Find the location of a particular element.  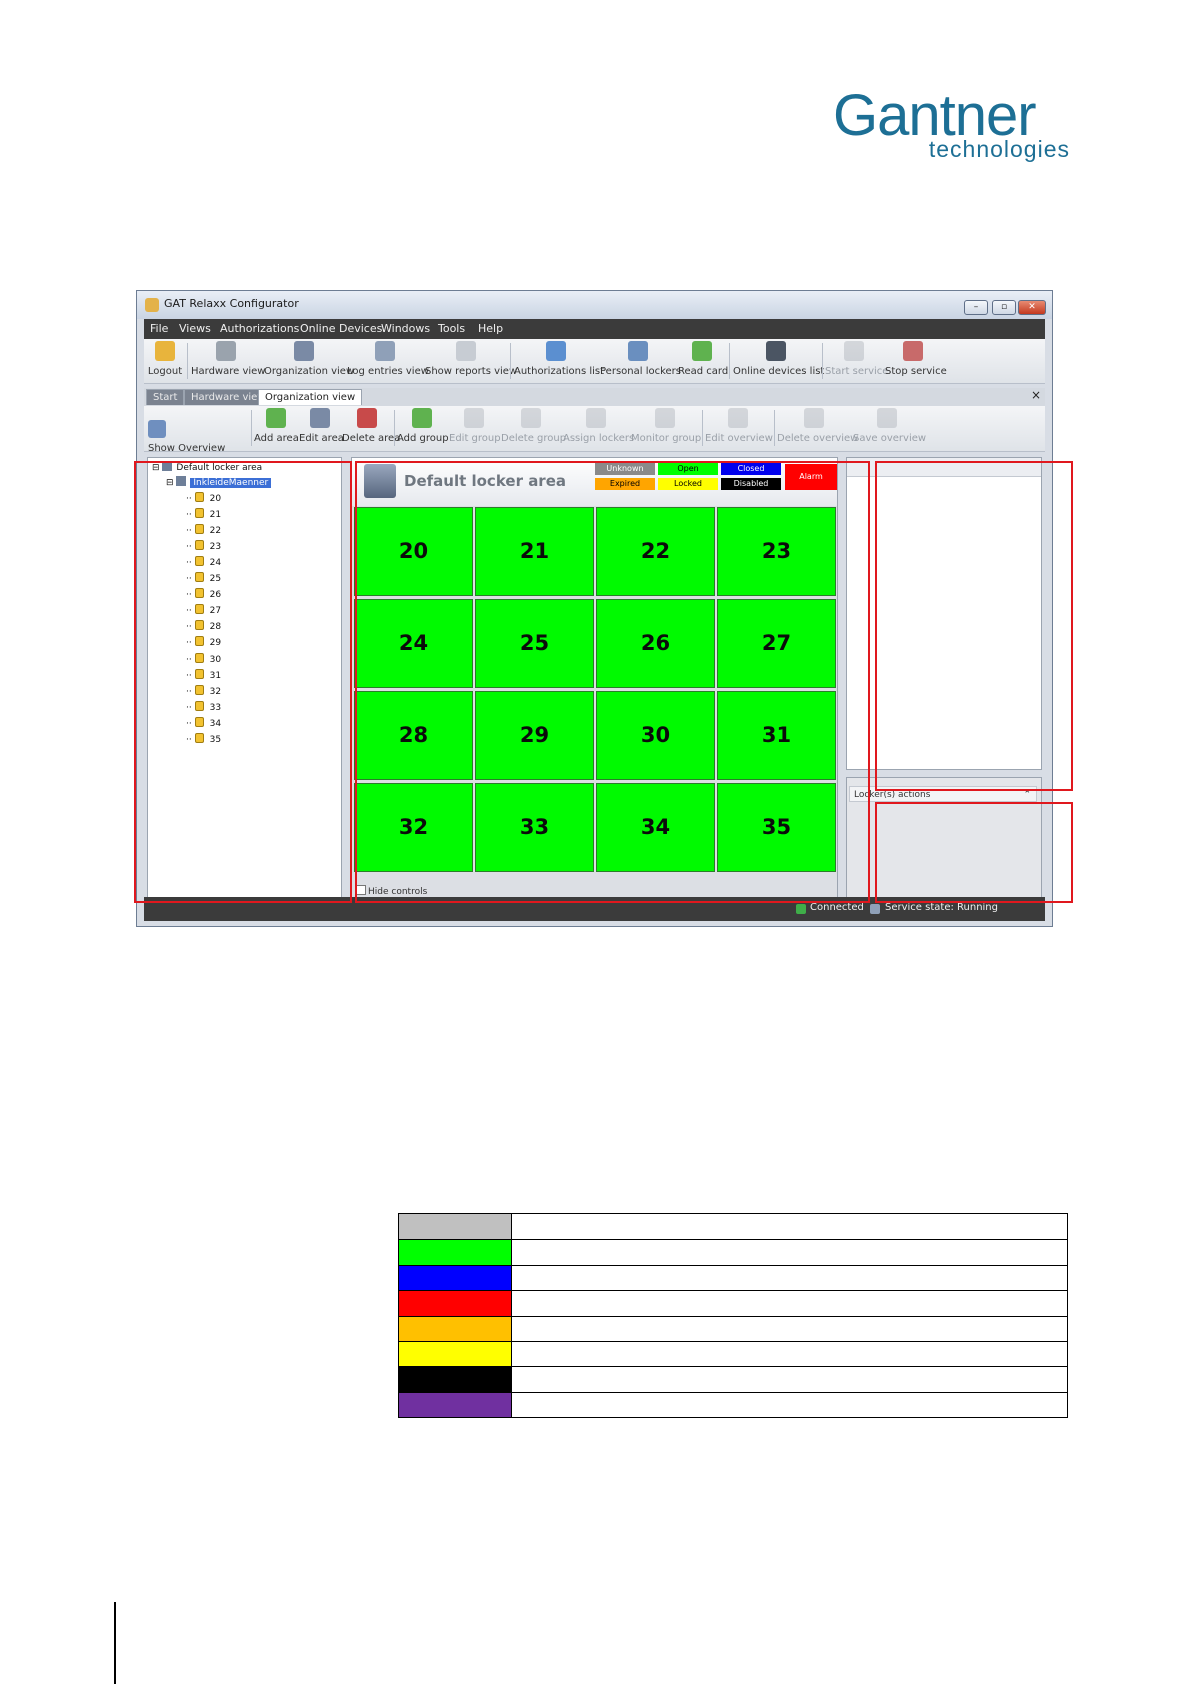

edit-overview-label: Edit overview is located at coordinates (739, 438).